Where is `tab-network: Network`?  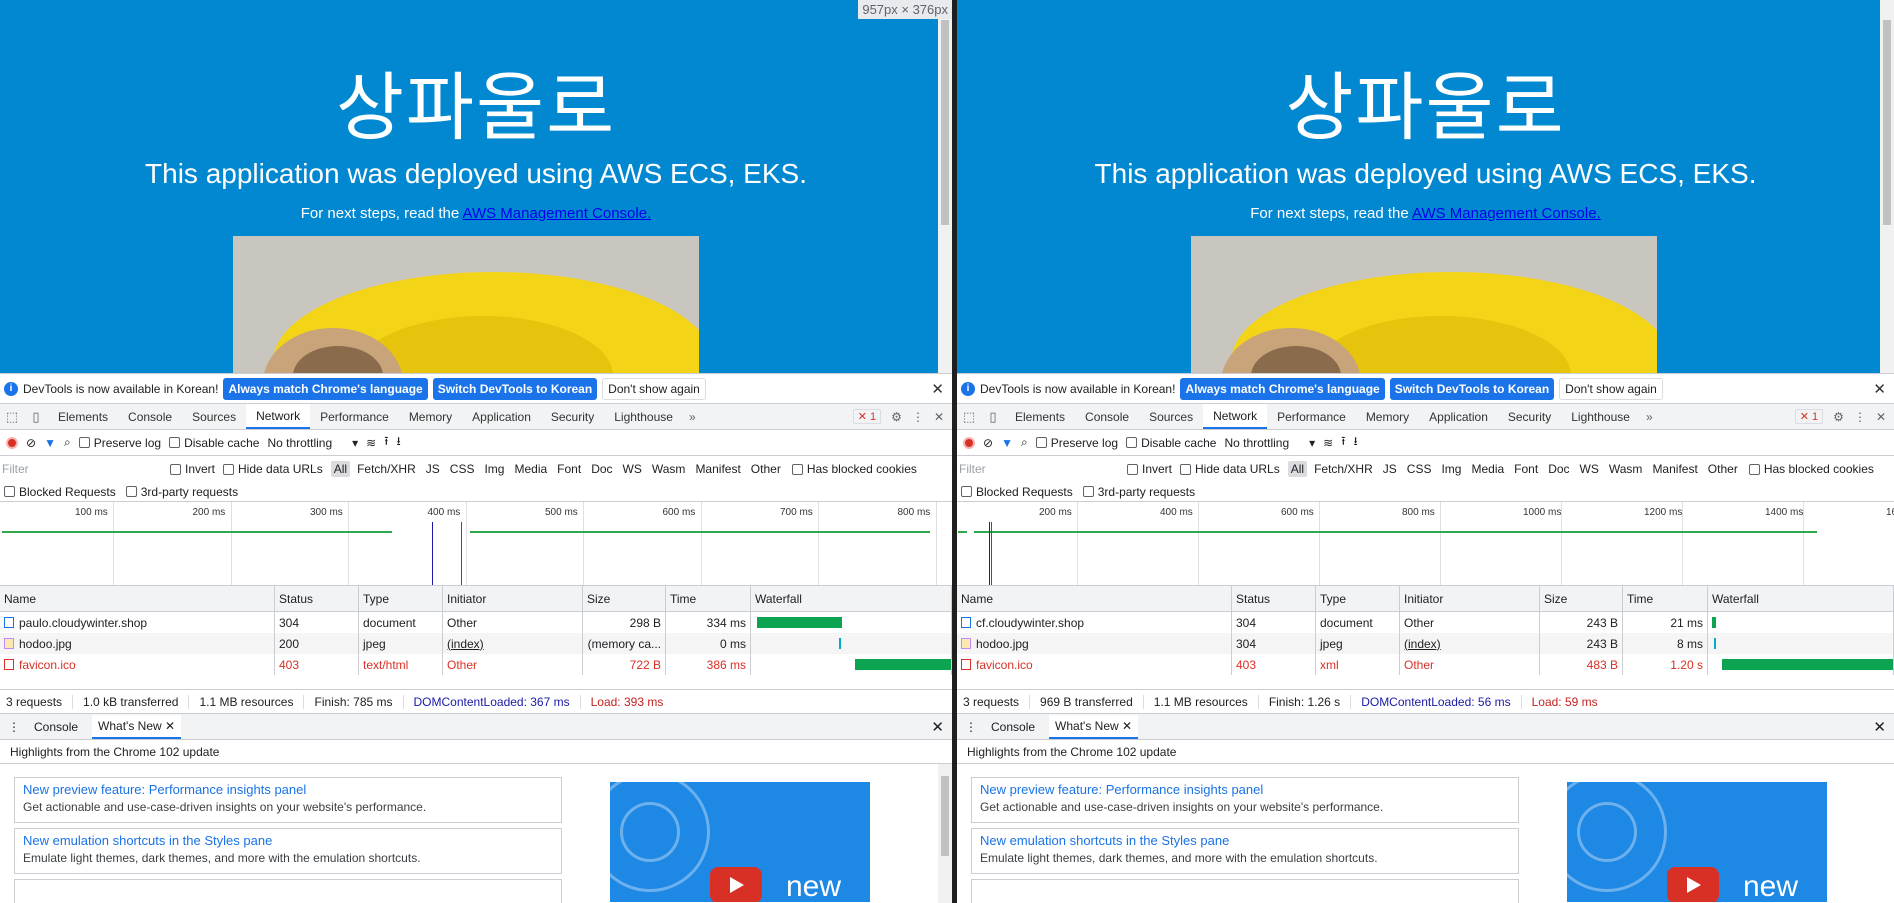 tab-network: Network is located at coordinates (278, 416).